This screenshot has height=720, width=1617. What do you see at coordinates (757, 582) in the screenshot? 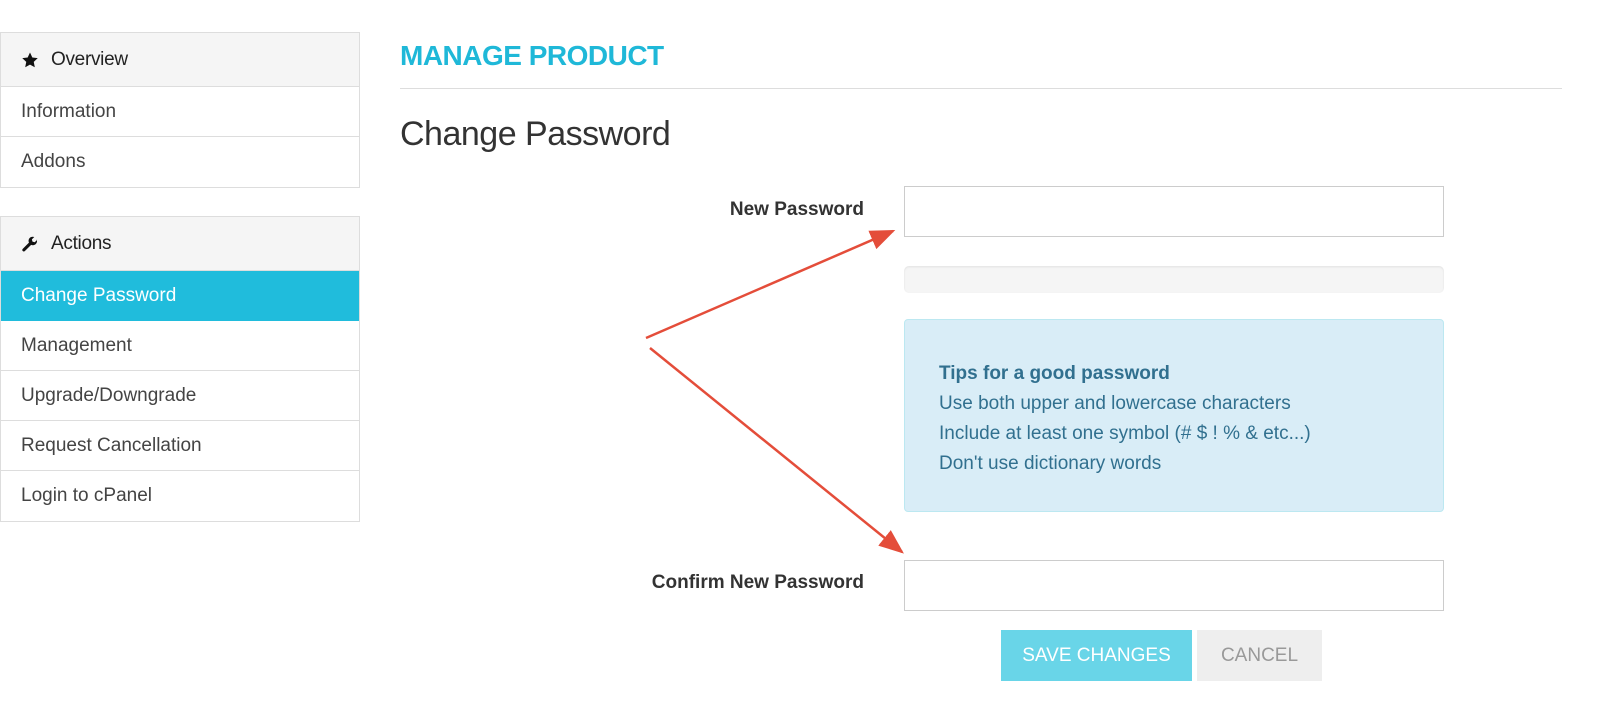
I see `confirm-password-label: Confirm New Password` at bounding box center [757, 582].